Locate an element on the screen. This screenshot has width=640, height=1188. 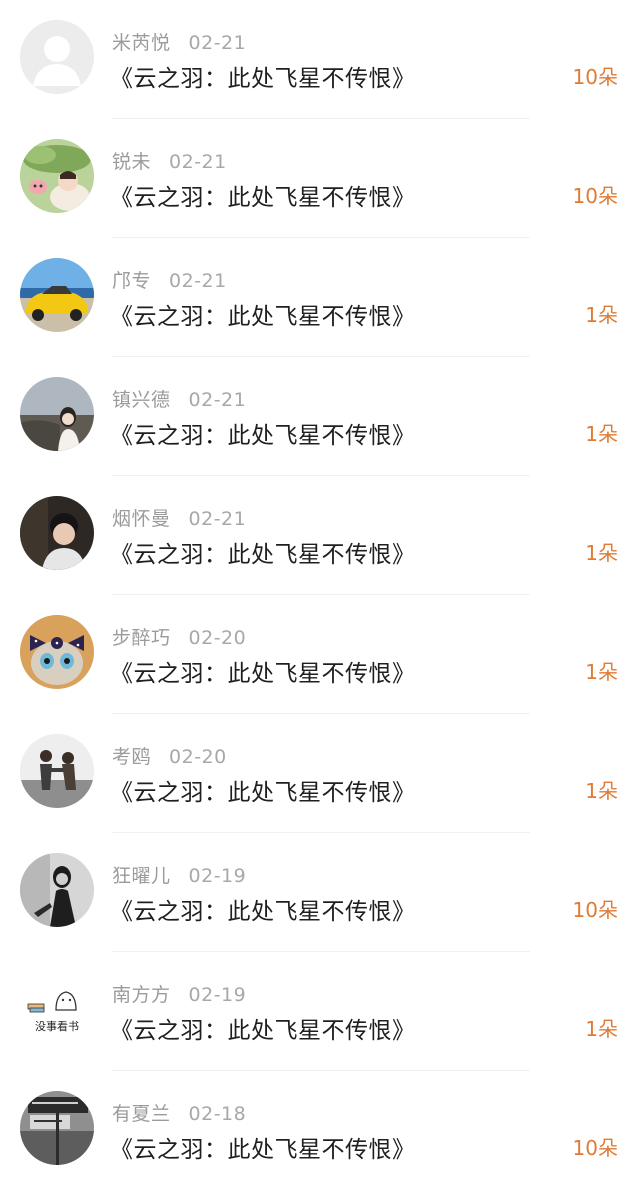
user-name: 考鸥 is located at coordinates (132, 757).